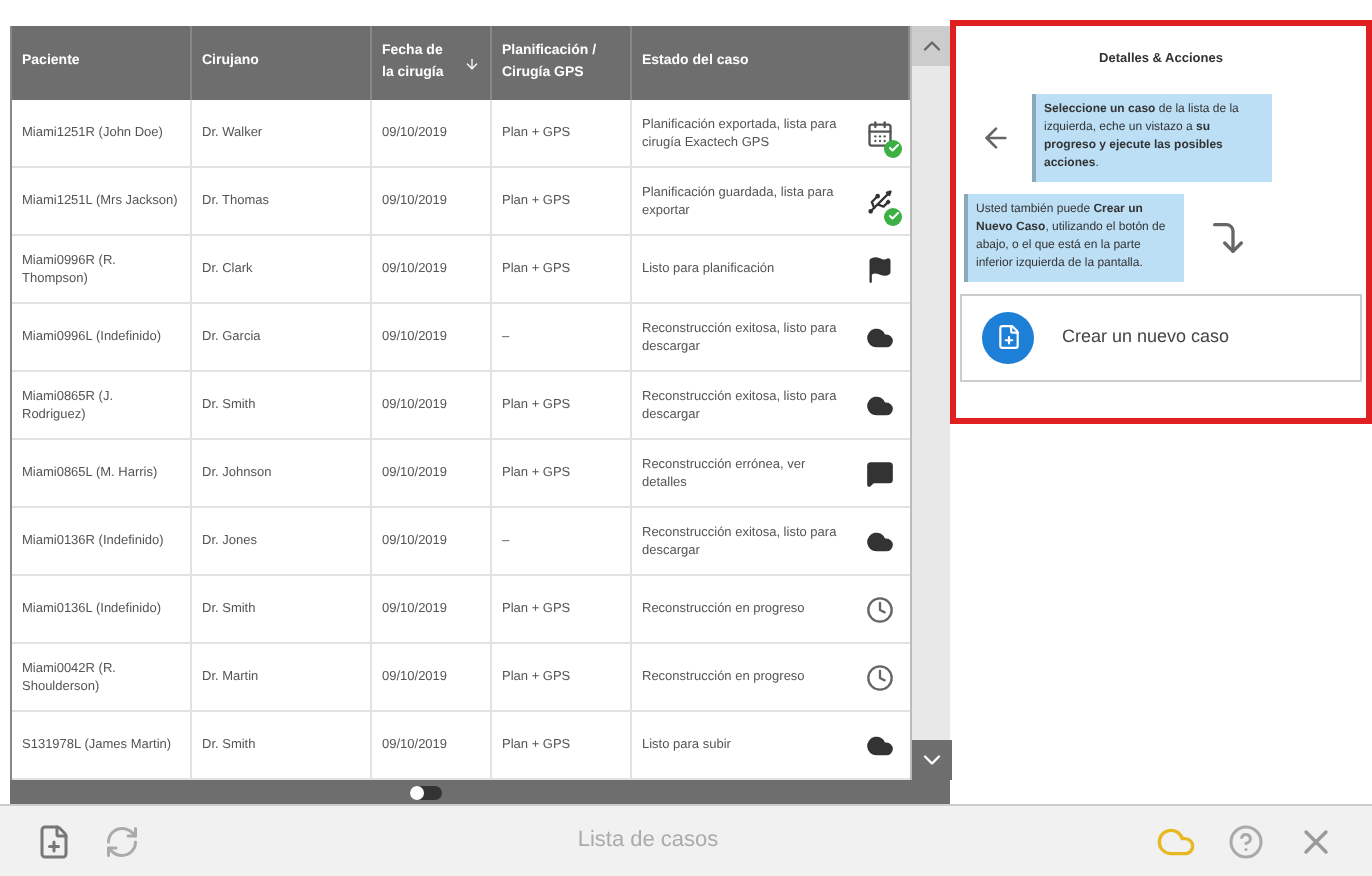 This screenshot has width=1372, height=876. I want to click on scrollbar, so click(930, 403).